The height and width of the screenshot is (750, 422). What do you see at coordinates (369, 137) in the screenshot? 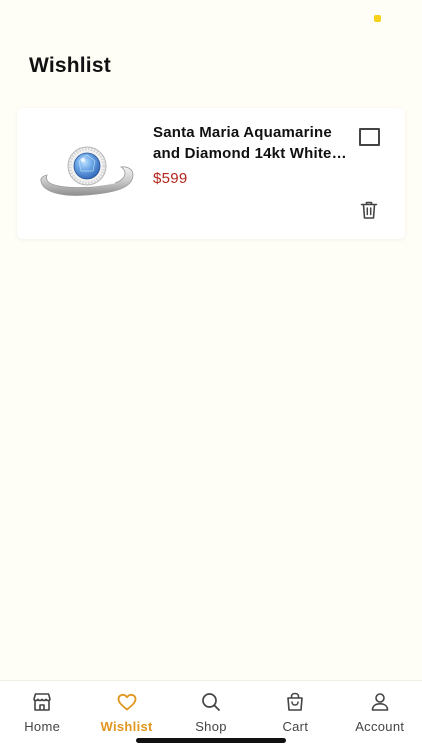
I see `select-item-checkbox` at bounding box center [369, 137].